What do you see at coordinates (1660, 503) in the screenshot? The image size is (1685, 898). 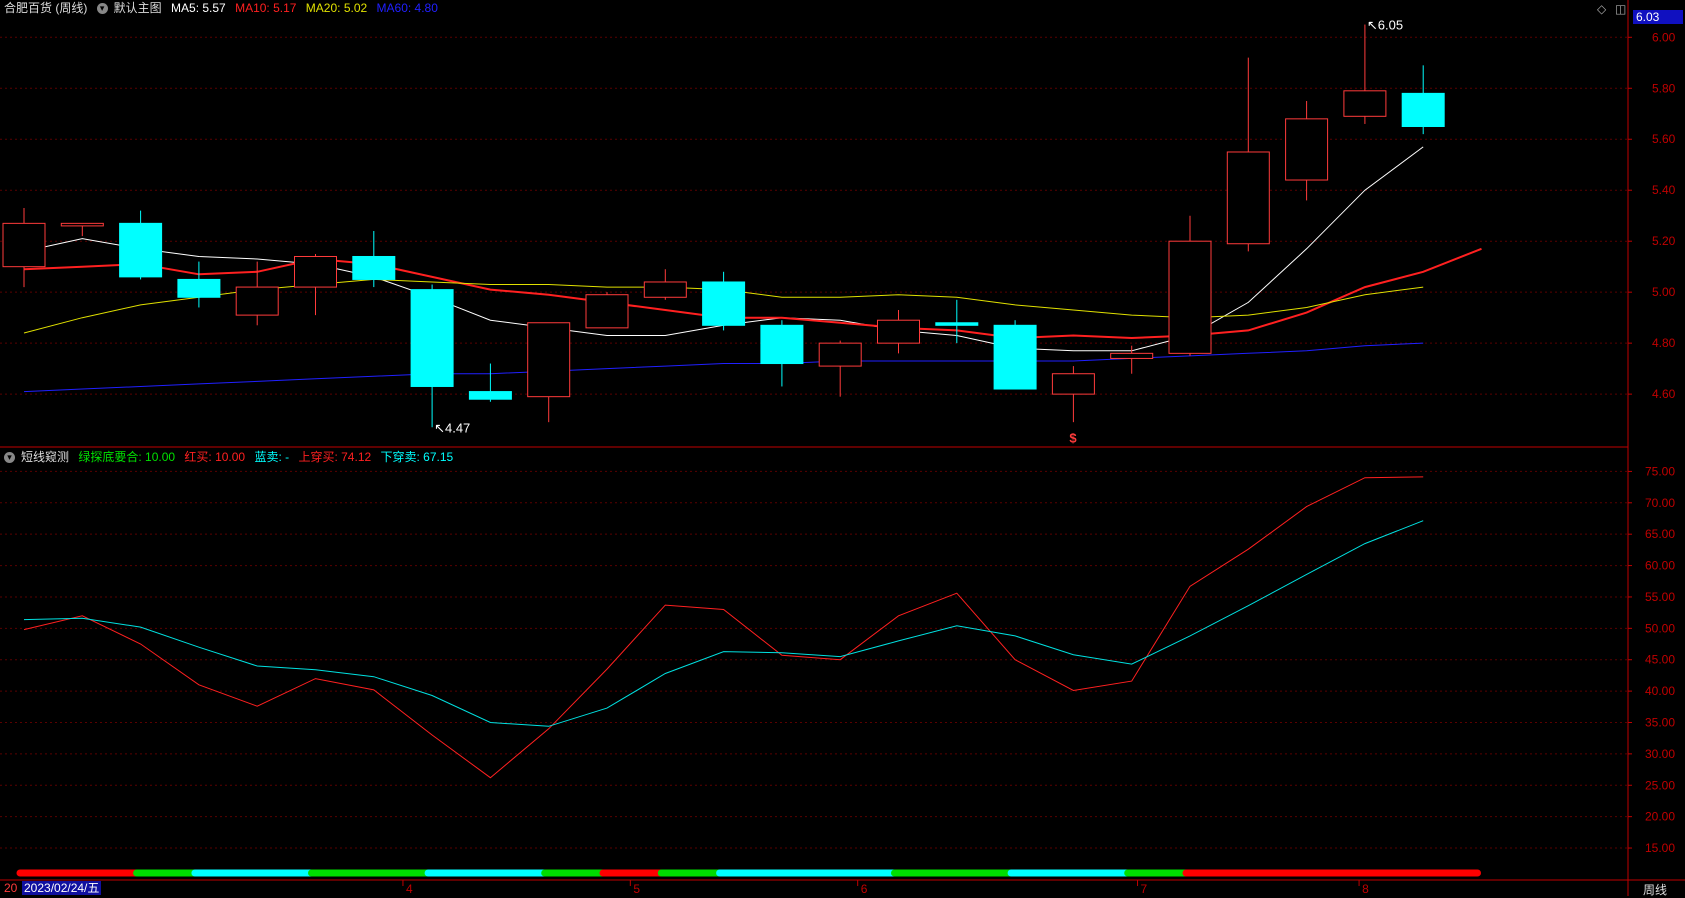 I see `indicator-tick-label: 70.00` at bounding box center [1660, 503].